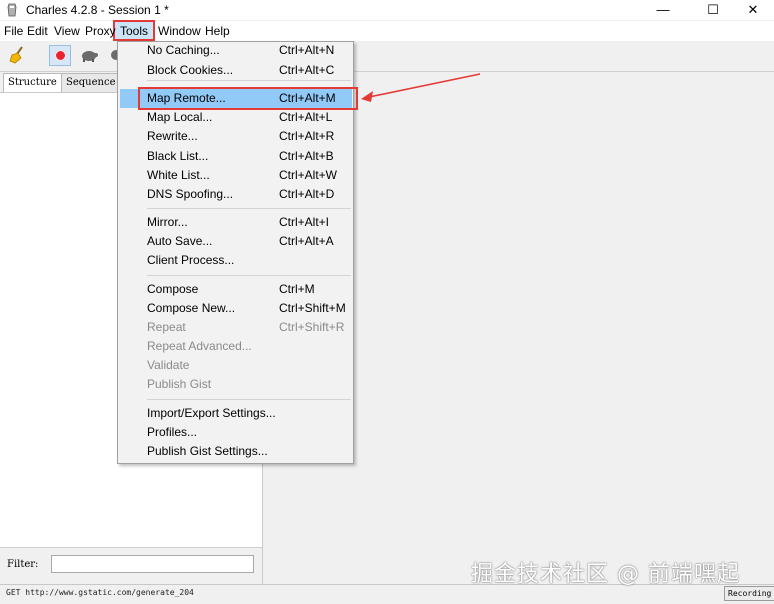 Image resolution: width=774 pixels, height=604 pixels. Describe the element at coordinates (749, 593) in the screenshot. I see `recording-badge: Recording` at that location.